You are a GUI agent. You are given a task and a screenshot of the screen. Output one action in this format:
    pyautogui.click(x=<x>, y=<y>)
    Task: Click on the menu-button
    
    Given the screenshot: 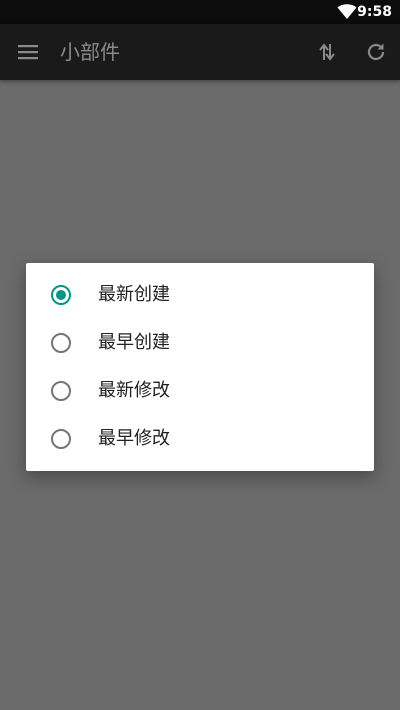 What is the action you would take?
    pyautogui.click(x=28, y=52)
    